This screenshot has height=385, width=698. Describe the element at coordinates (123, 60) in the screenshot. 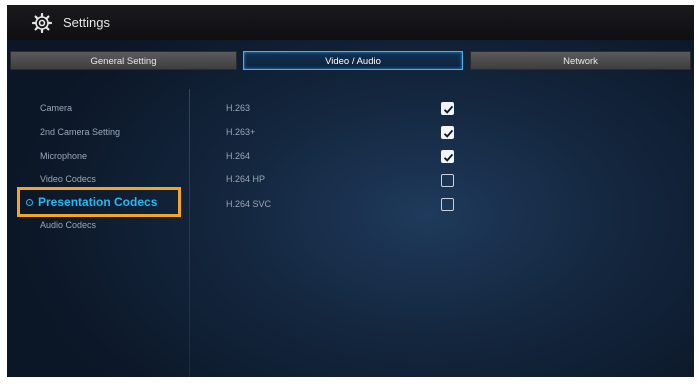

I see `tab-general-setting: General Setting` at that location.